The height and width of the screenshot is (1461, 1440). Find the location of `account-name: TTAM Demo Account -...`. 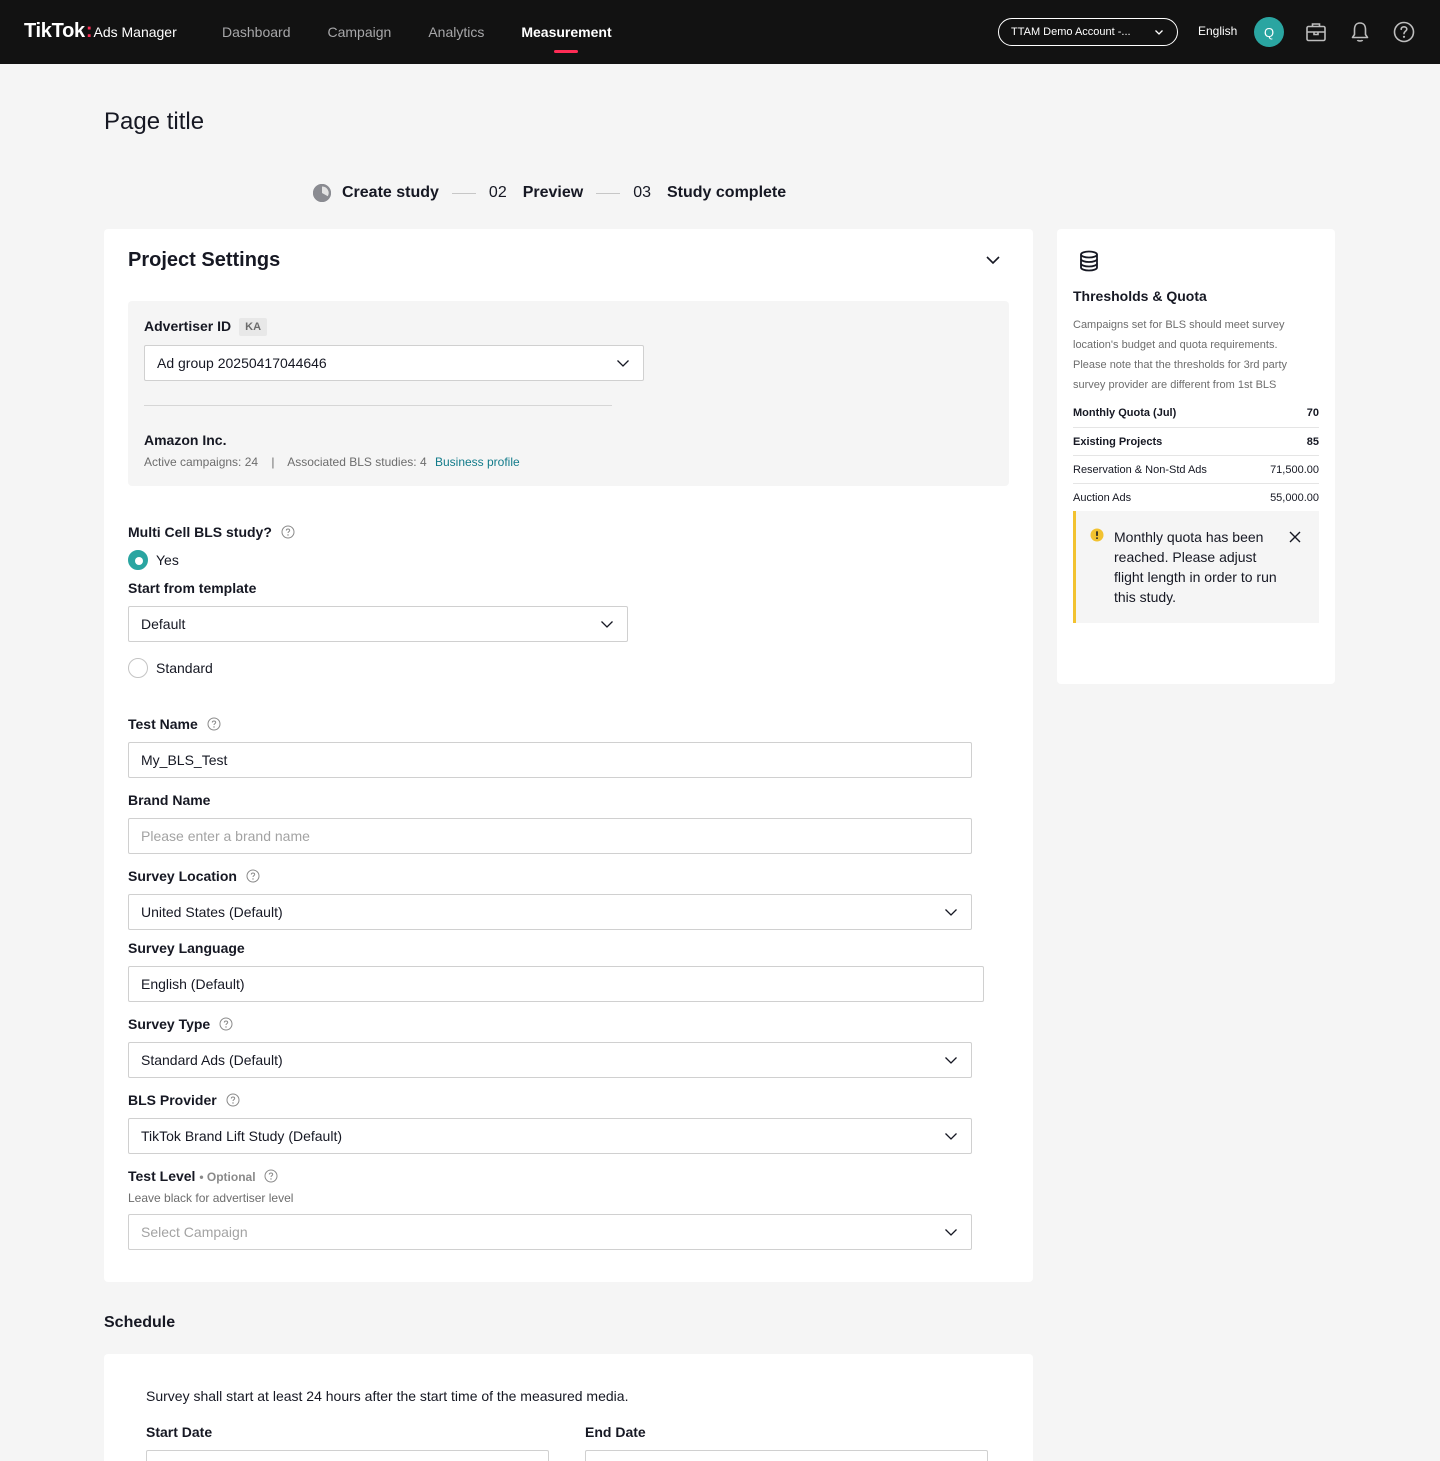

account-name: TTAM Demo Account -... is located at coordinates (1071, 32).